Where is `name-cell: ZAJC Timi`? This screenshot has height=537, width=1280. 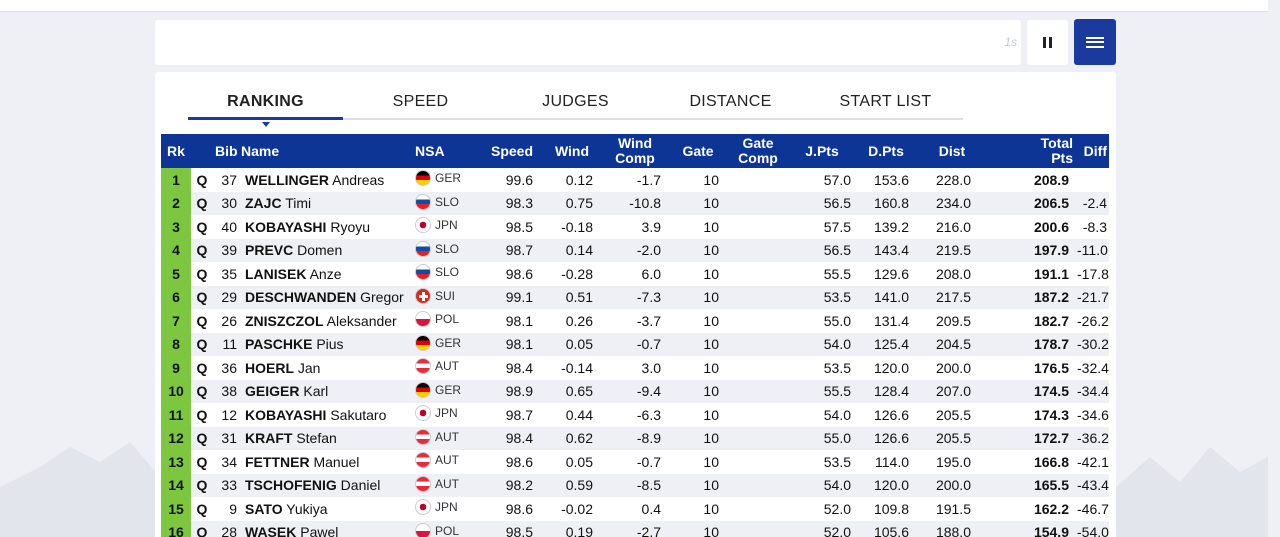
name-cell: ZAJC Timi is located at coordinates (326, 203).